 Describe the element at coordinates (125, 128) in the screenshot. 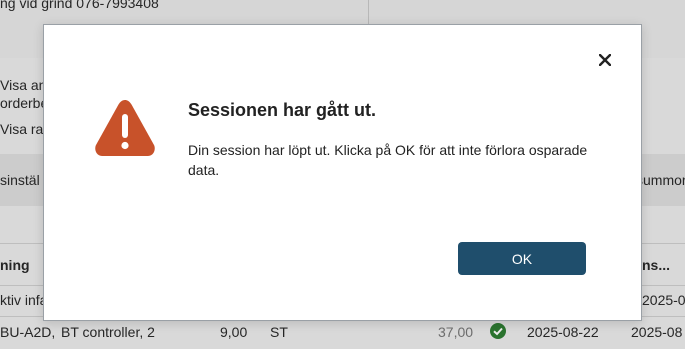

I see `warning-icon` at that location.